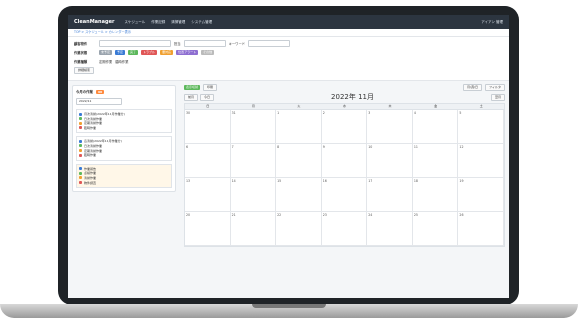  I want to click on property-select, so click(135, 43).